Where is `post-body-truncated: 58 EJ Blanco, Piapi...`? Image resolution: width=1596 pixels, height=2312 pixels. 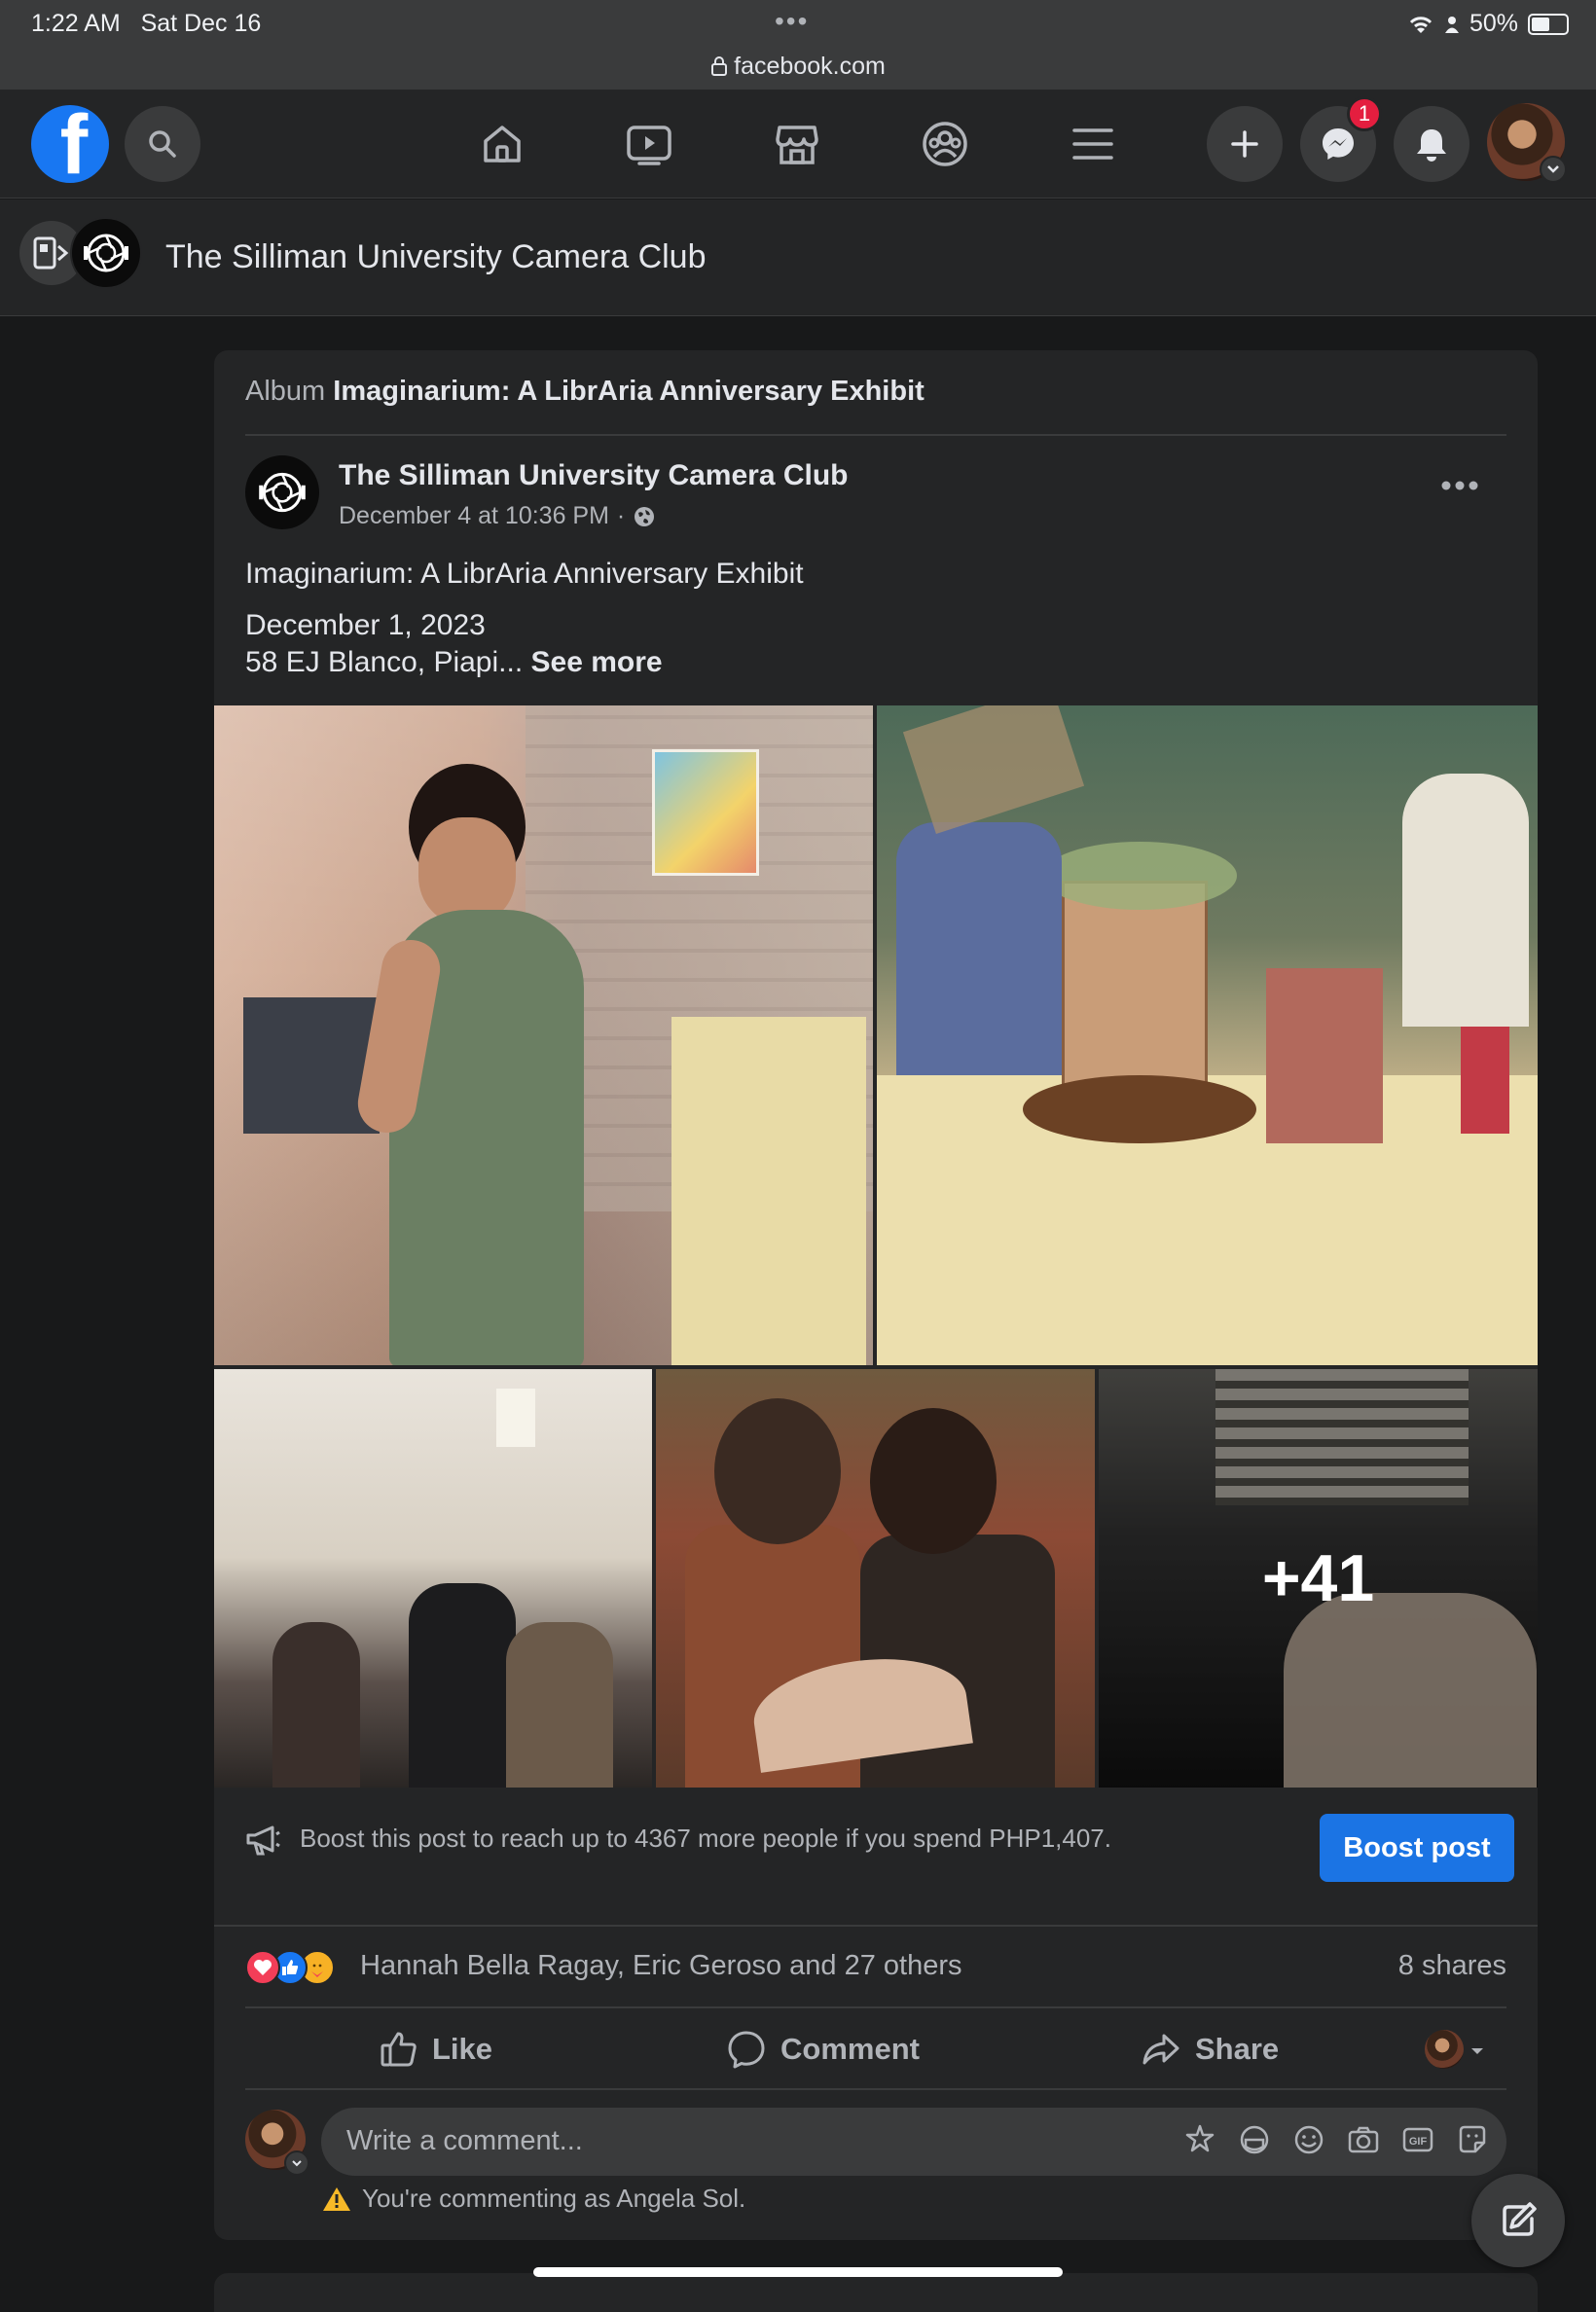
post-body-truncated: 58 EJ Blanco, Piapi... is located at coordinates (384, 662).